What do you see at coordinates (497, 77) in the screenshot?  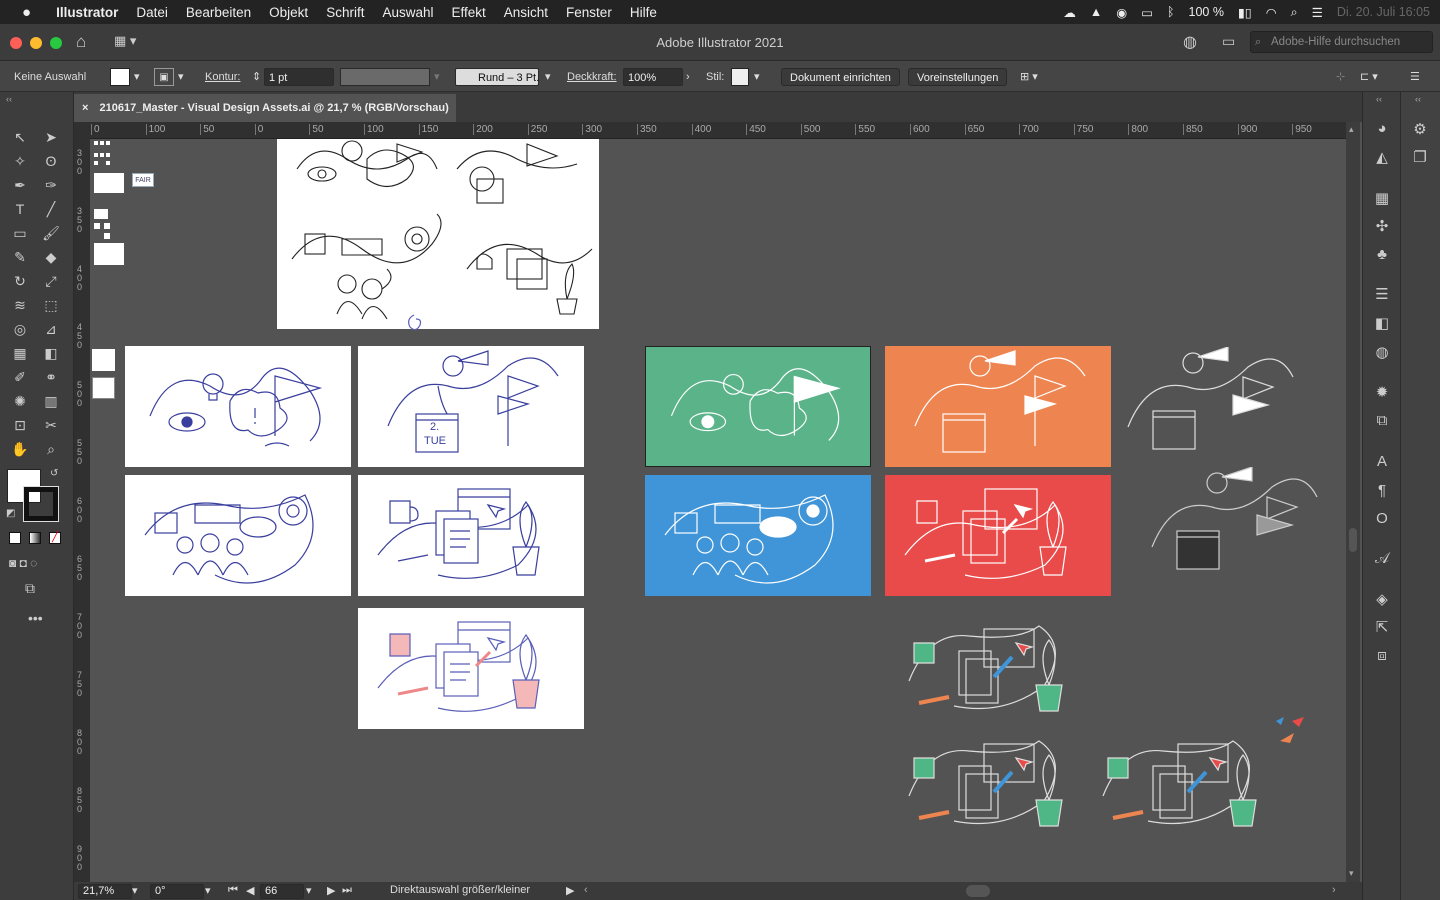 I see `brush-definition: Rund – 3 Pt.` at bounding box center [497, 77].